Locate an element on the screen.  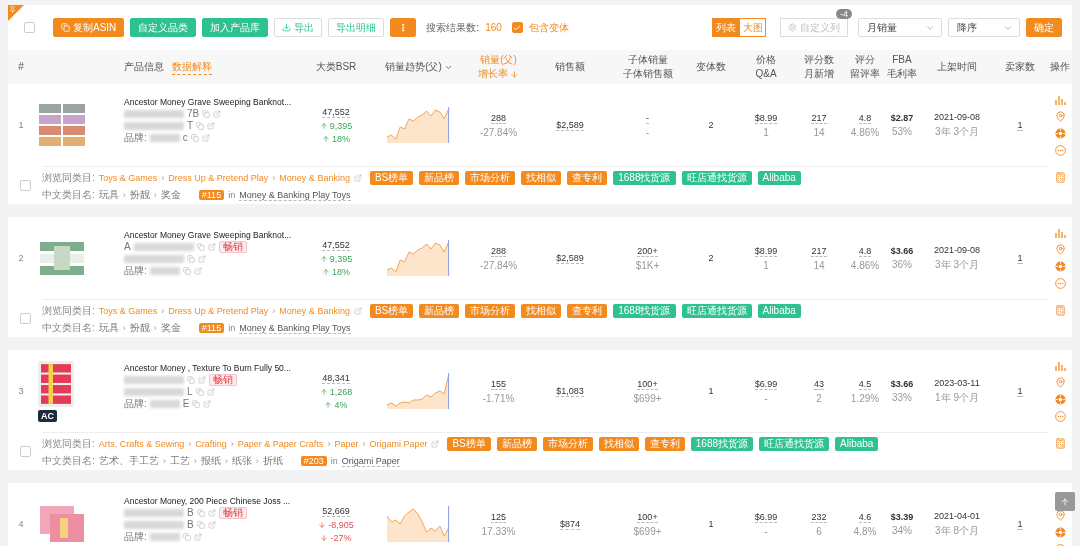
column-header: 价格 Q&A is located at coordinates (766, 67).